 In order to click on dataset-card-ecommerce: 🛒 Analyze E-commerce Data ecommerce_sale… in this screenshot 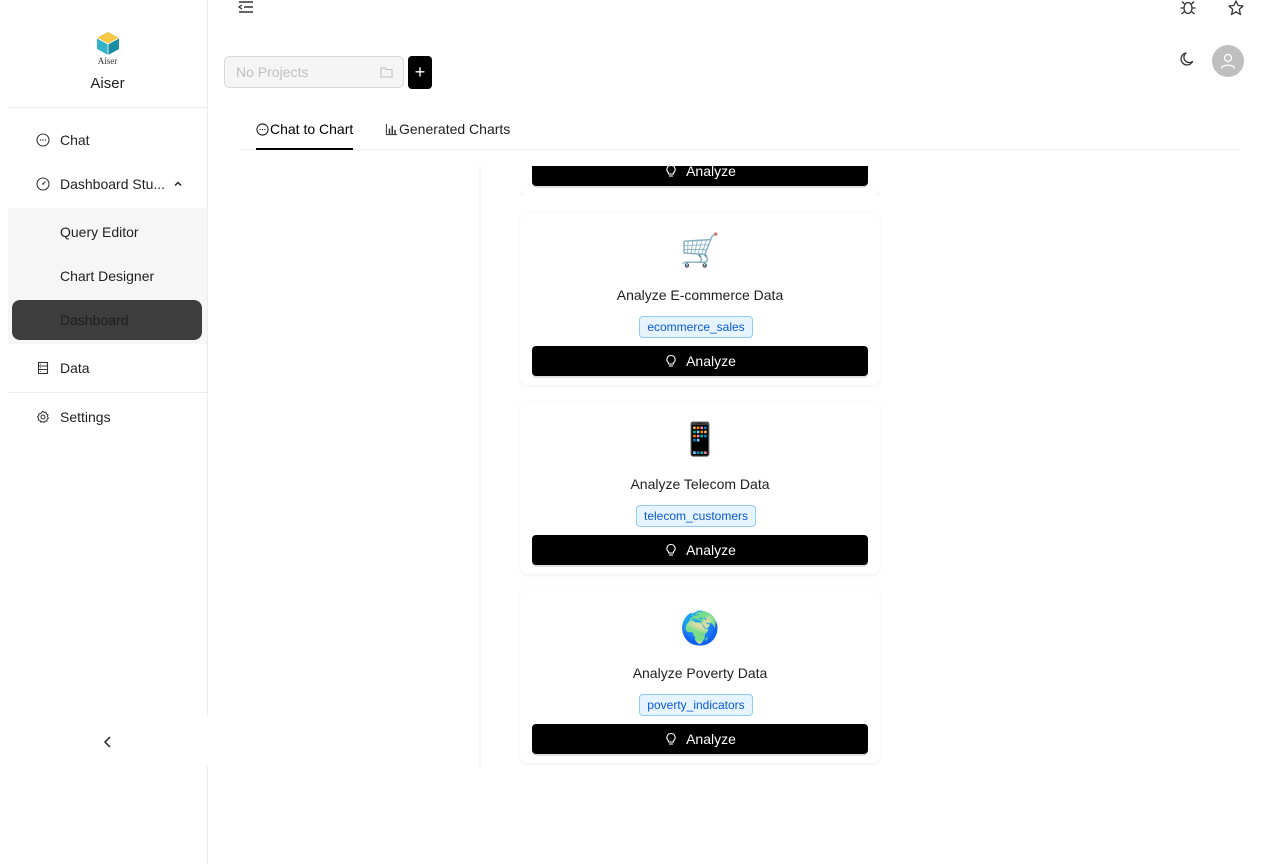, I will do `click(700, 299)`.